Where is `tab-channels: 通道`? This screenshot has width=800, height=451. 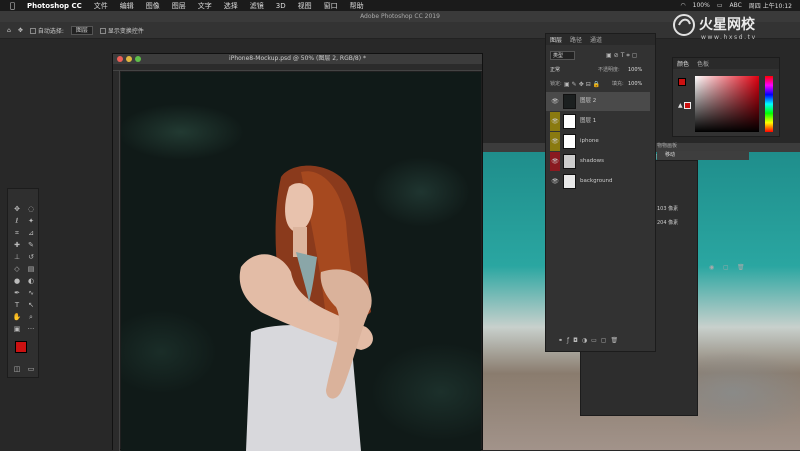 tab-channels: 通道 is located at coordinates (596, 39).